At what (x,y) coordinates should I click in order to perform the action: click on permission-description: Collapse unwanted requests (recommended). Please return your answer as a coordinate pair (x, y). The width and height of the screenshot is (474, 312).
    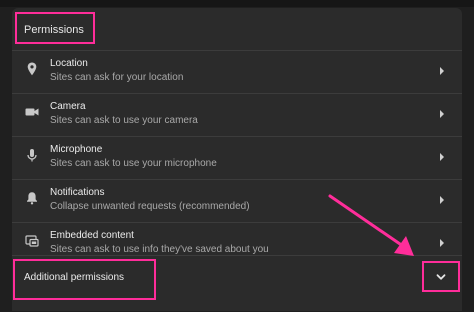
    Looking at the image, I should click on (150, 206).